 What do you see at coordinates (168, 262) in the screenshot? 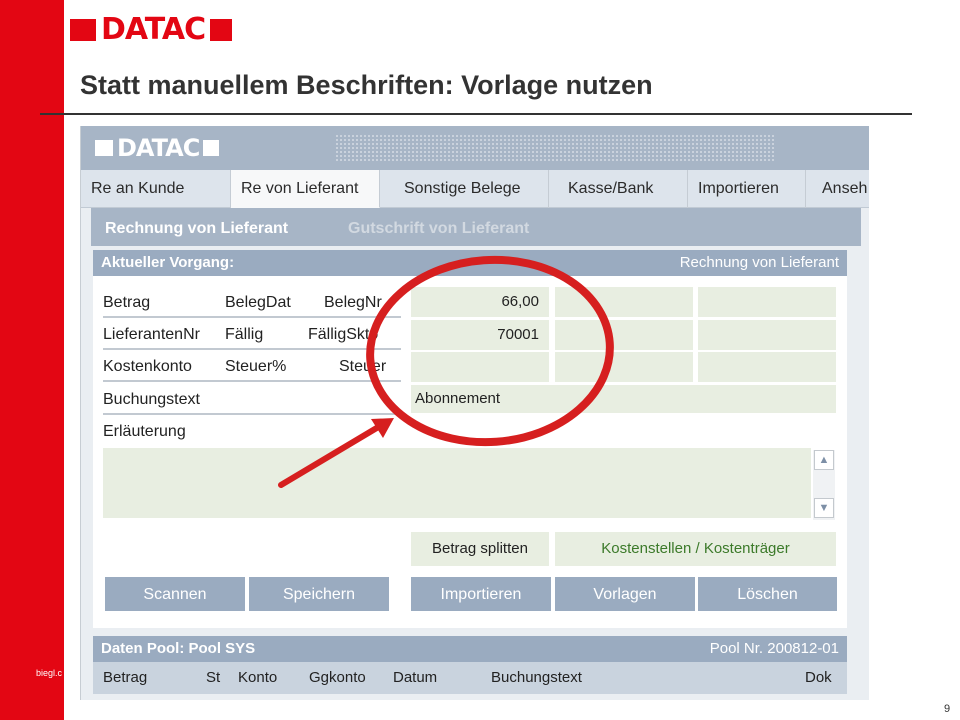
I see `vorgang-title: Aktueller Vorgang:` at bounding box center [168, 262].